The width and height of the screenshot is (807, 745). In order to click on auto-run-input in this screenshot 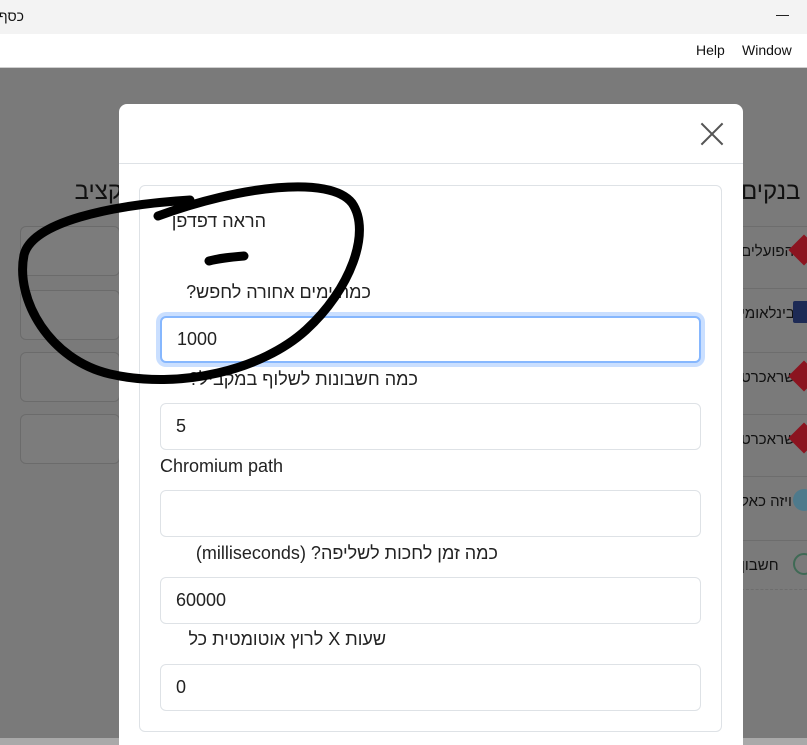, I will do `click(430, 687)`.